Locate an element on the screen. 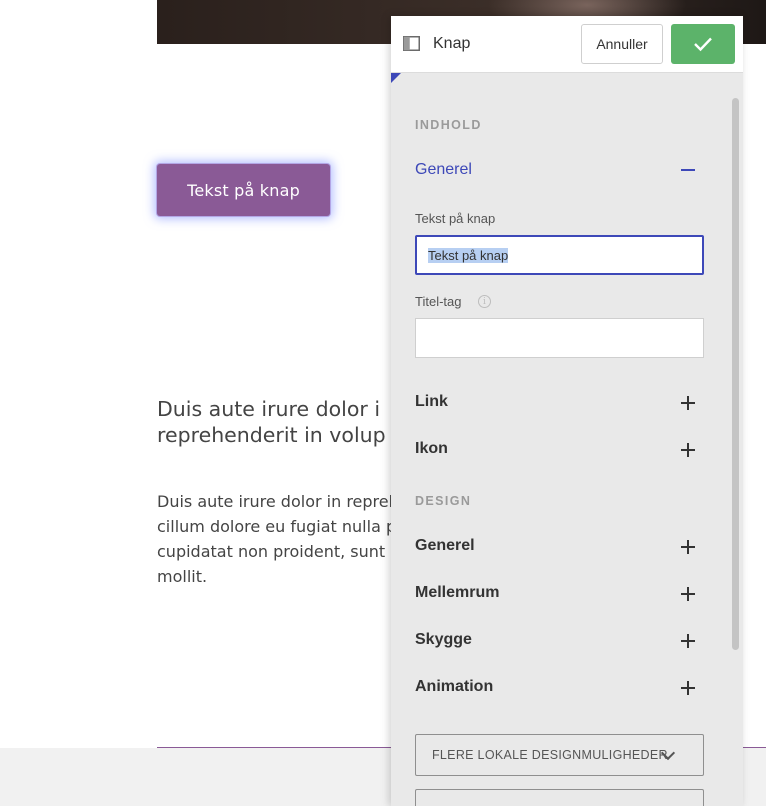 Image resolution: width=766 pixels, height=806 pixels. button-text-label: Tekst på knap is located at coordinates (455, 218).